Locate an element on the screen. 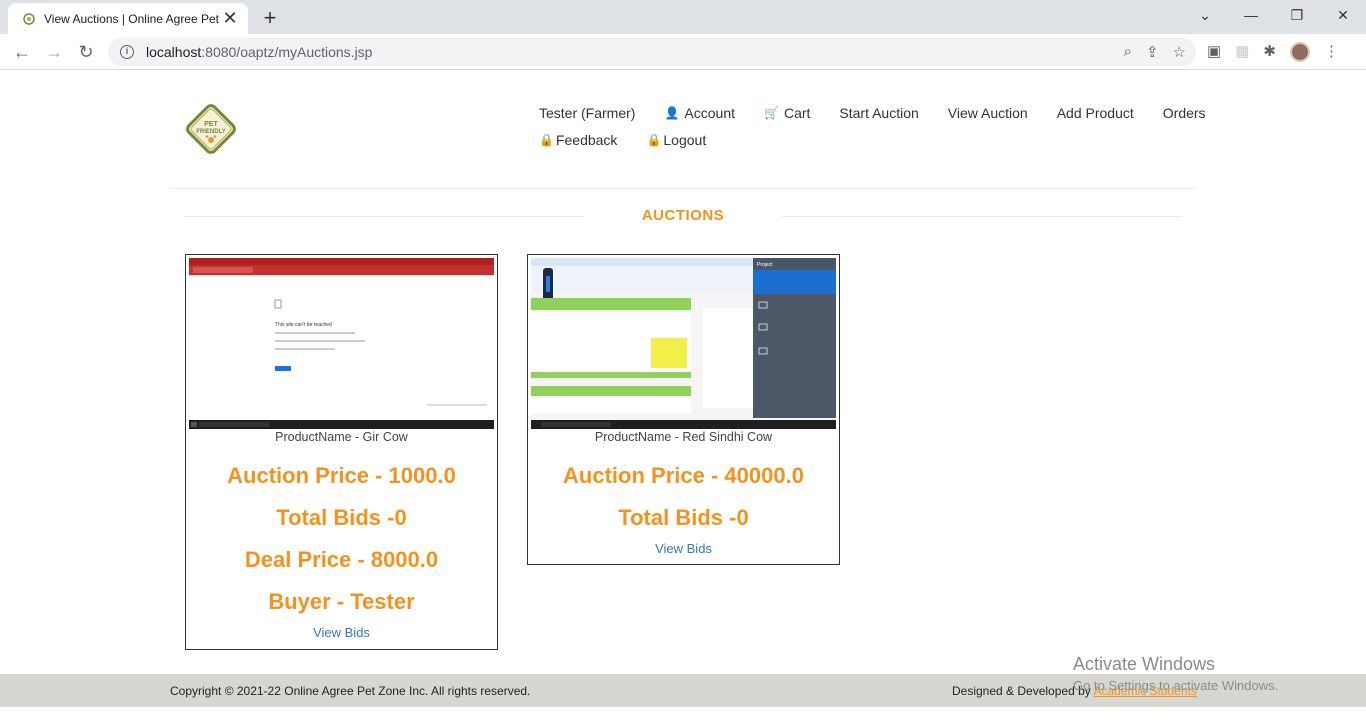  zoom-icon: ⌕ is located at coordinates (1128, 52).